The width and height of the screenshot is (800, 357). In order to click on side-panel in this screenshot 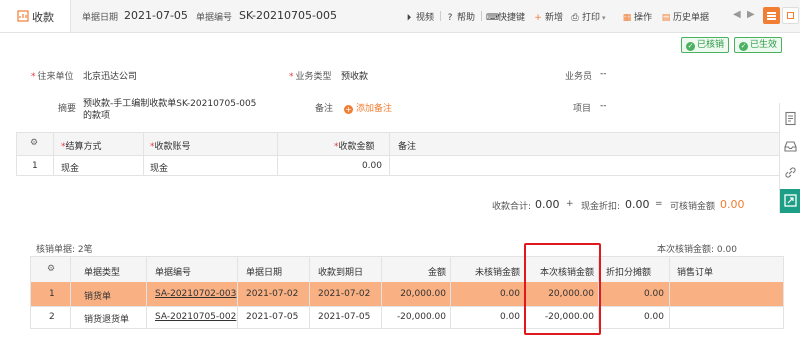, I will do `click(789, 158)`.